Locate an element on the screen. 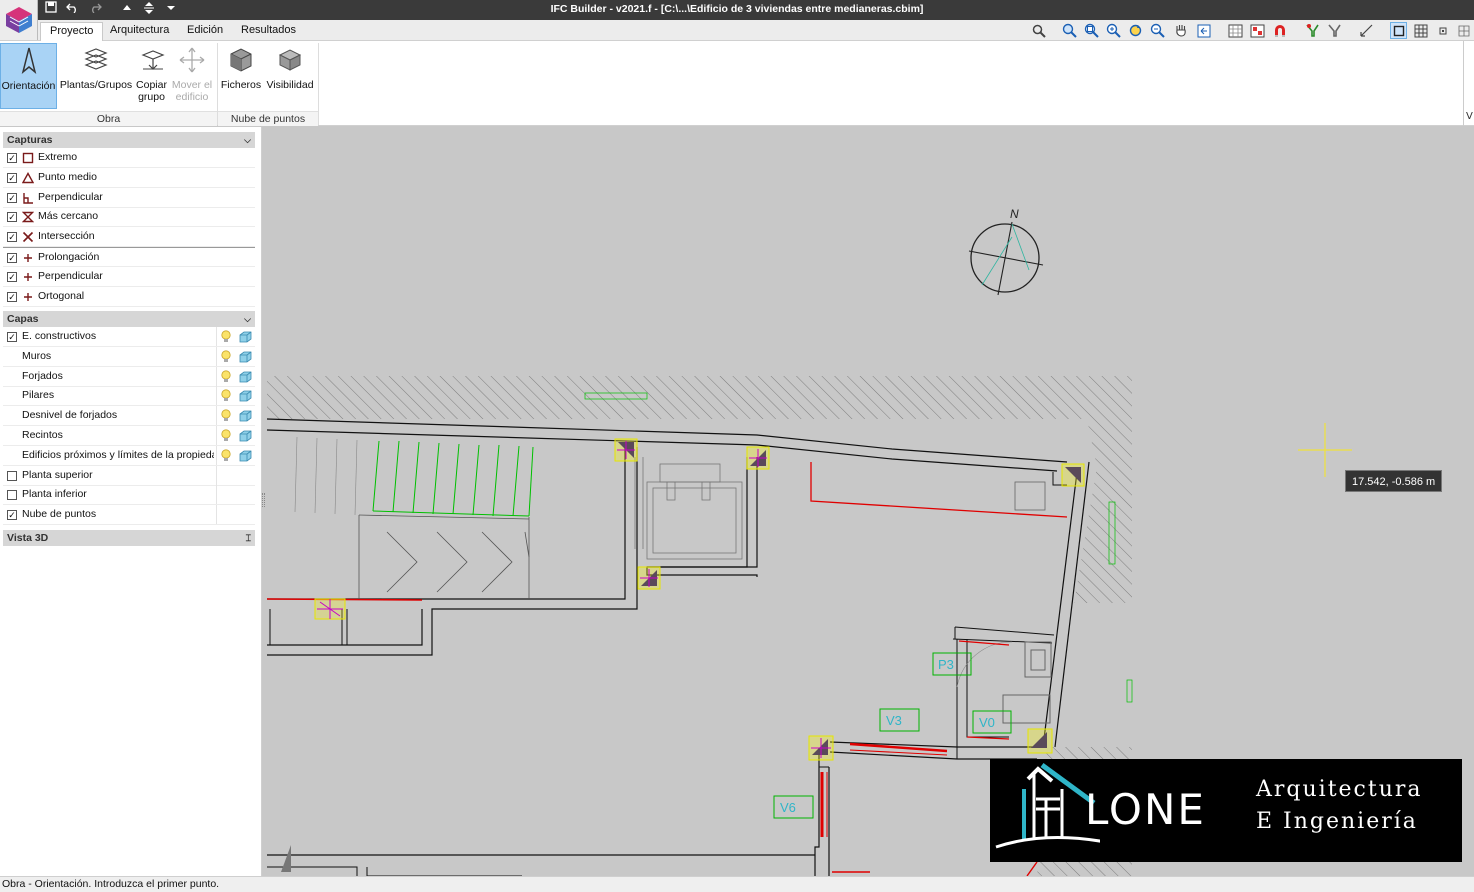 This screenshot has width=1474, height=892. tag-p3: P3 is located at coordinates (946, 664).